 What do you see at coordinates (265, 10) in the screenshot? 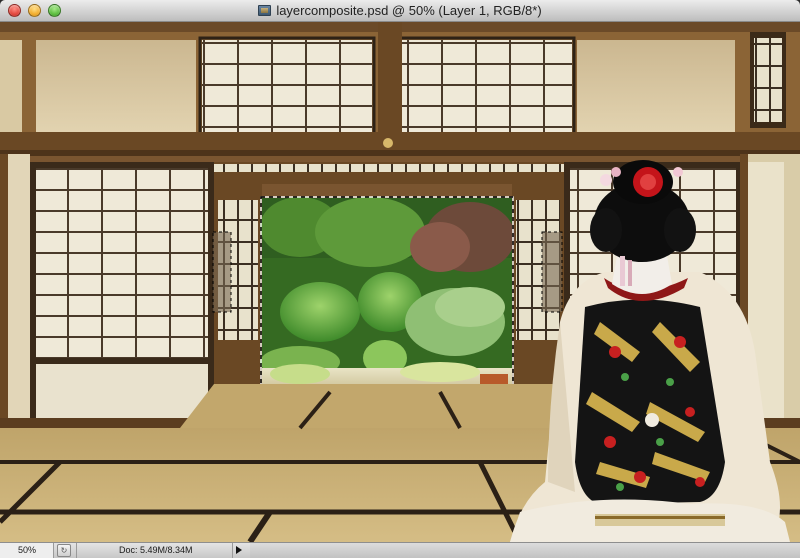
I see `psd-file-icon` at bounding box center [265, 10].